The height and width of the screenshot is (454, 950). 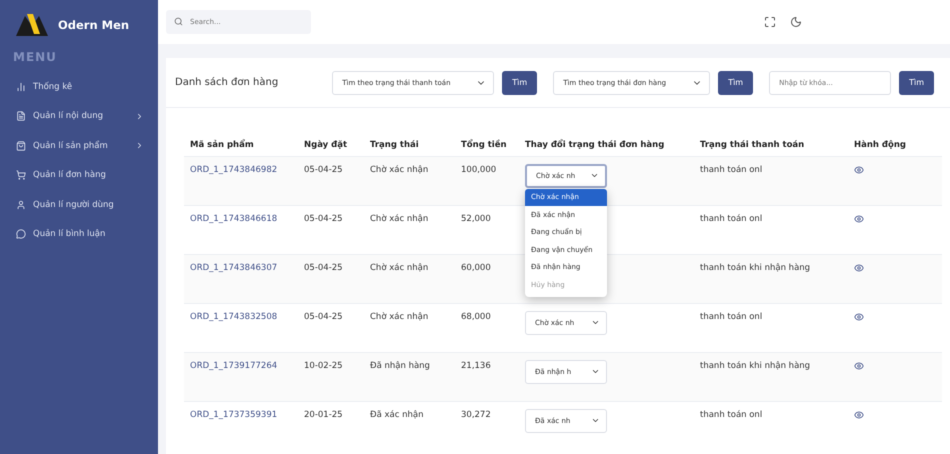 I want to click on column-header: Thay đổi trạng thái đơn hàng, so click(x=606, y=144).